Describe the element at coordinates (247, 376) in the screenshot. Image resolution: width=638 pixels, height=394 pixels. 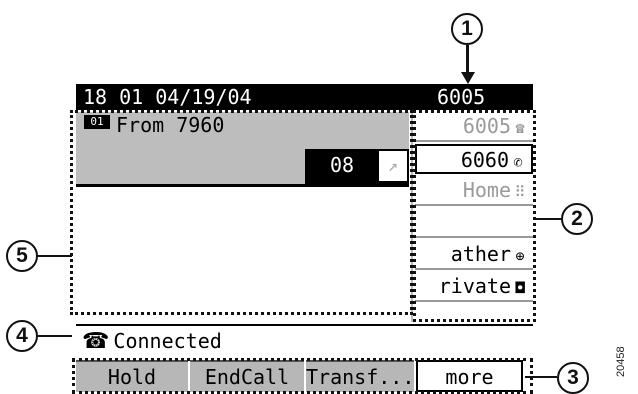
I see `endcall-softkey: EndCall` at that location.